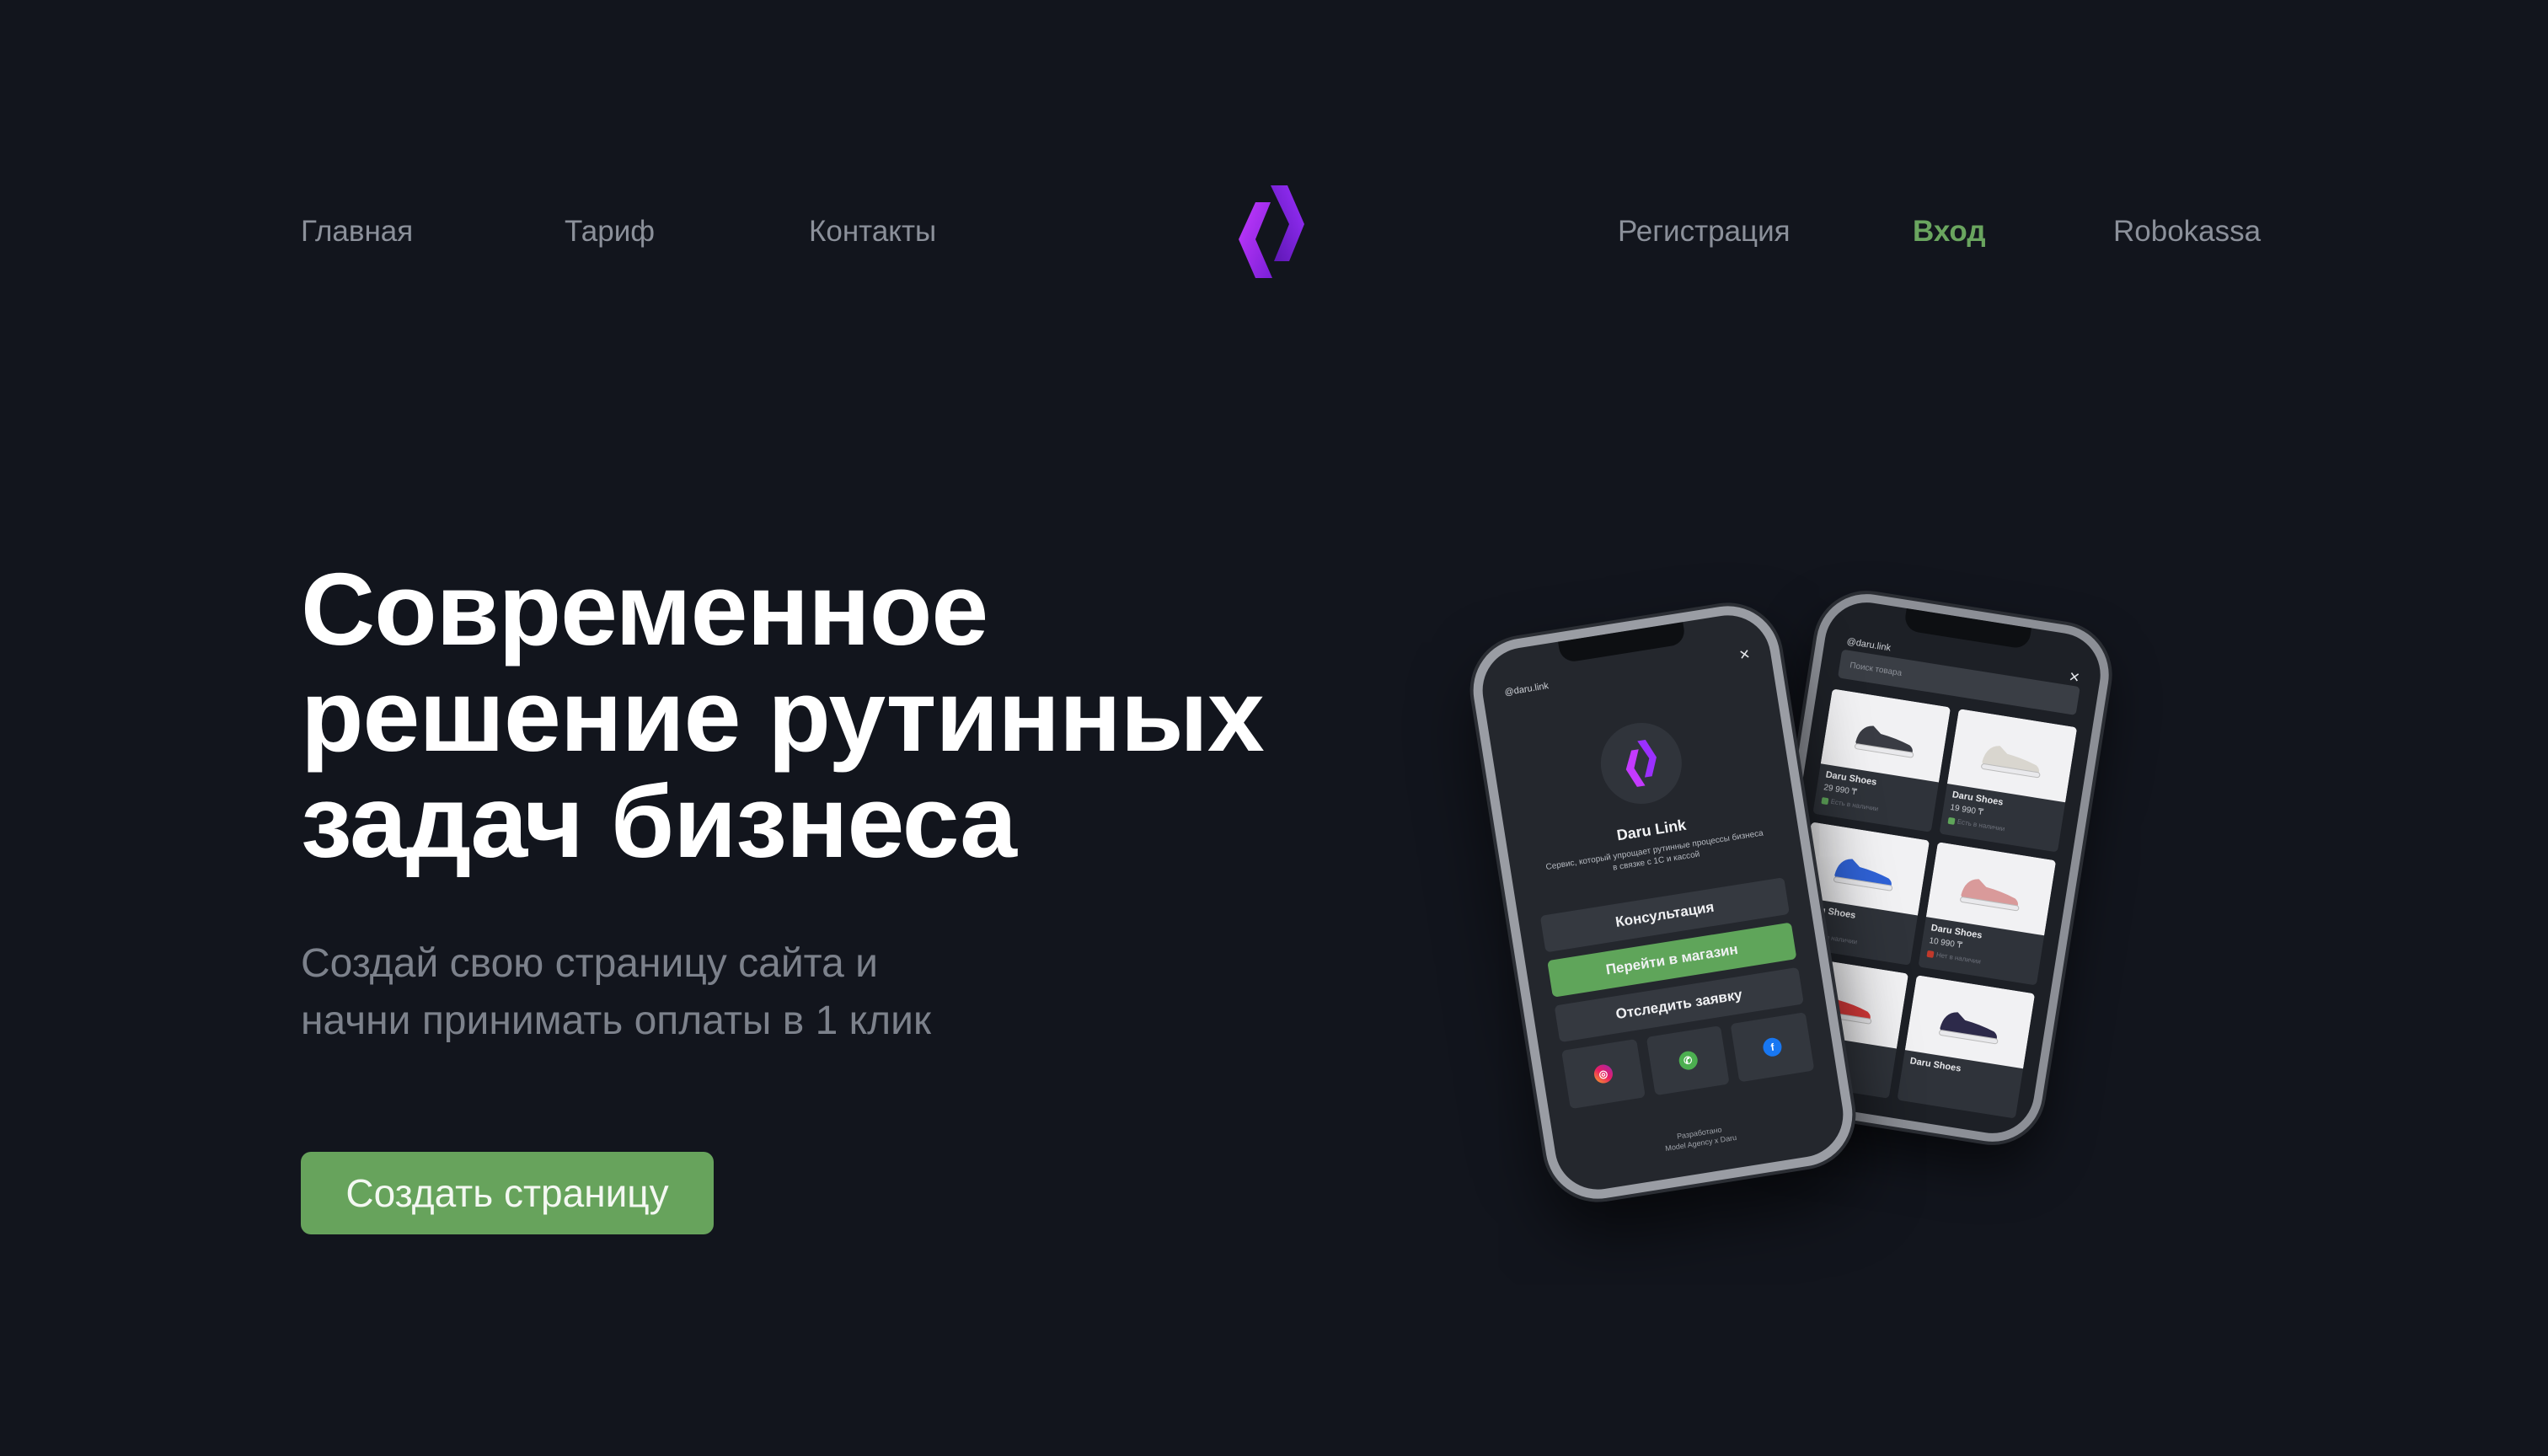 This screenshot has width=2548, height=1456. I want to click on whatsapp-link: ✆, so click(1688, 1060).